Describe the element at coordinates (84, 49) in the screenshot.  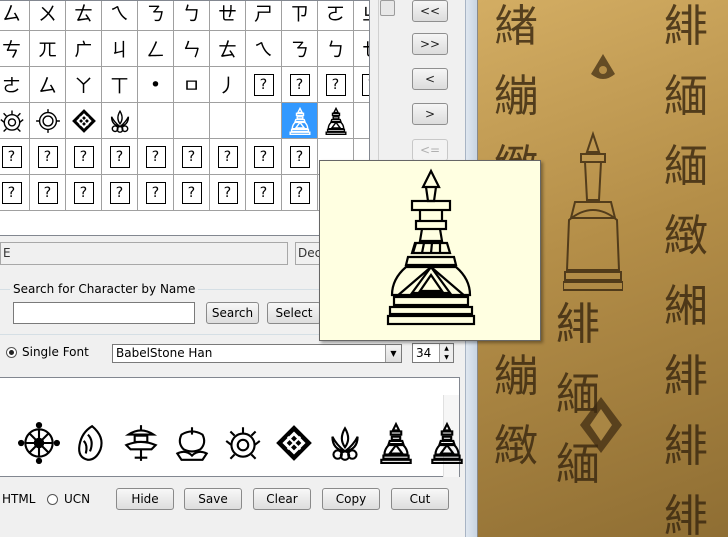
I see `grid-cell: ㄬ` at that location.